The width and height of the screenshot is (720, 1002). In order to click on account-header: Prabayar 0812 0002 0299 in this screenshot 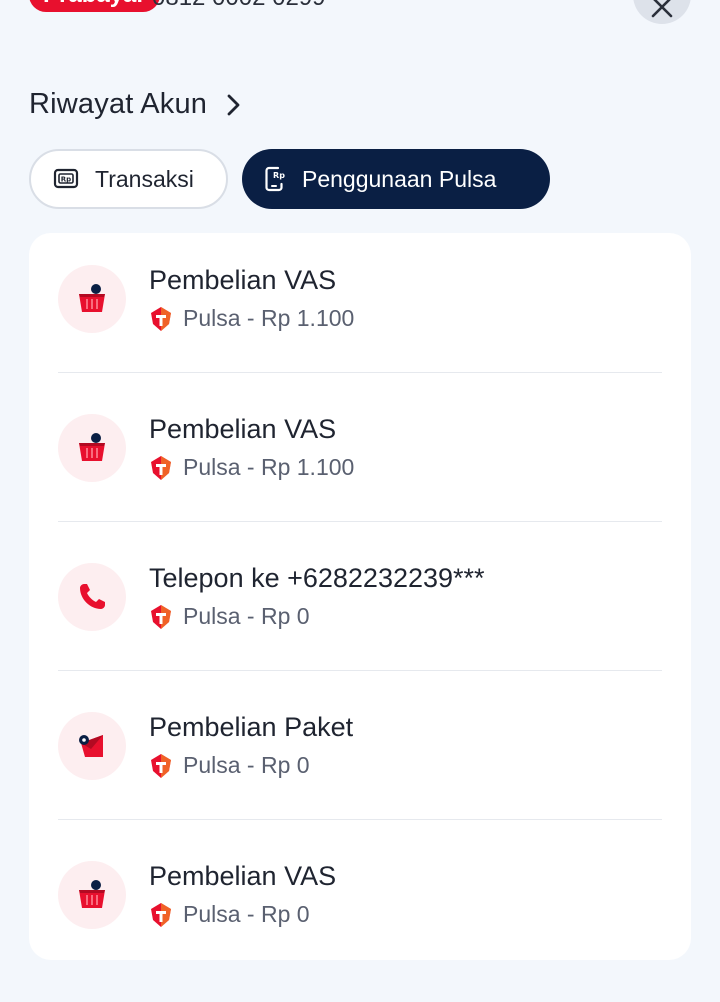, I will do `click(360, 15)`.